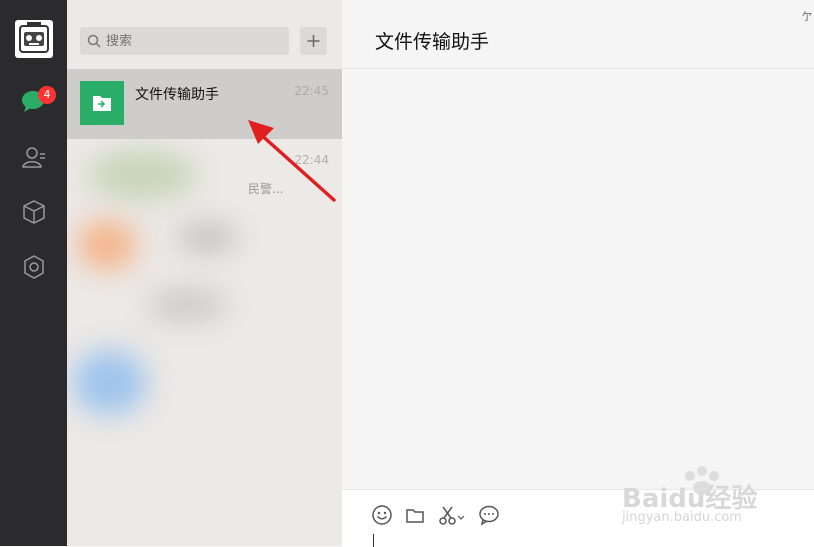 This screenshot has width=814, height=547. What do you see at coordinates (311, 91) in the screenshot?
I see `chat-time: 22:45` at bounding box center [311, 91].